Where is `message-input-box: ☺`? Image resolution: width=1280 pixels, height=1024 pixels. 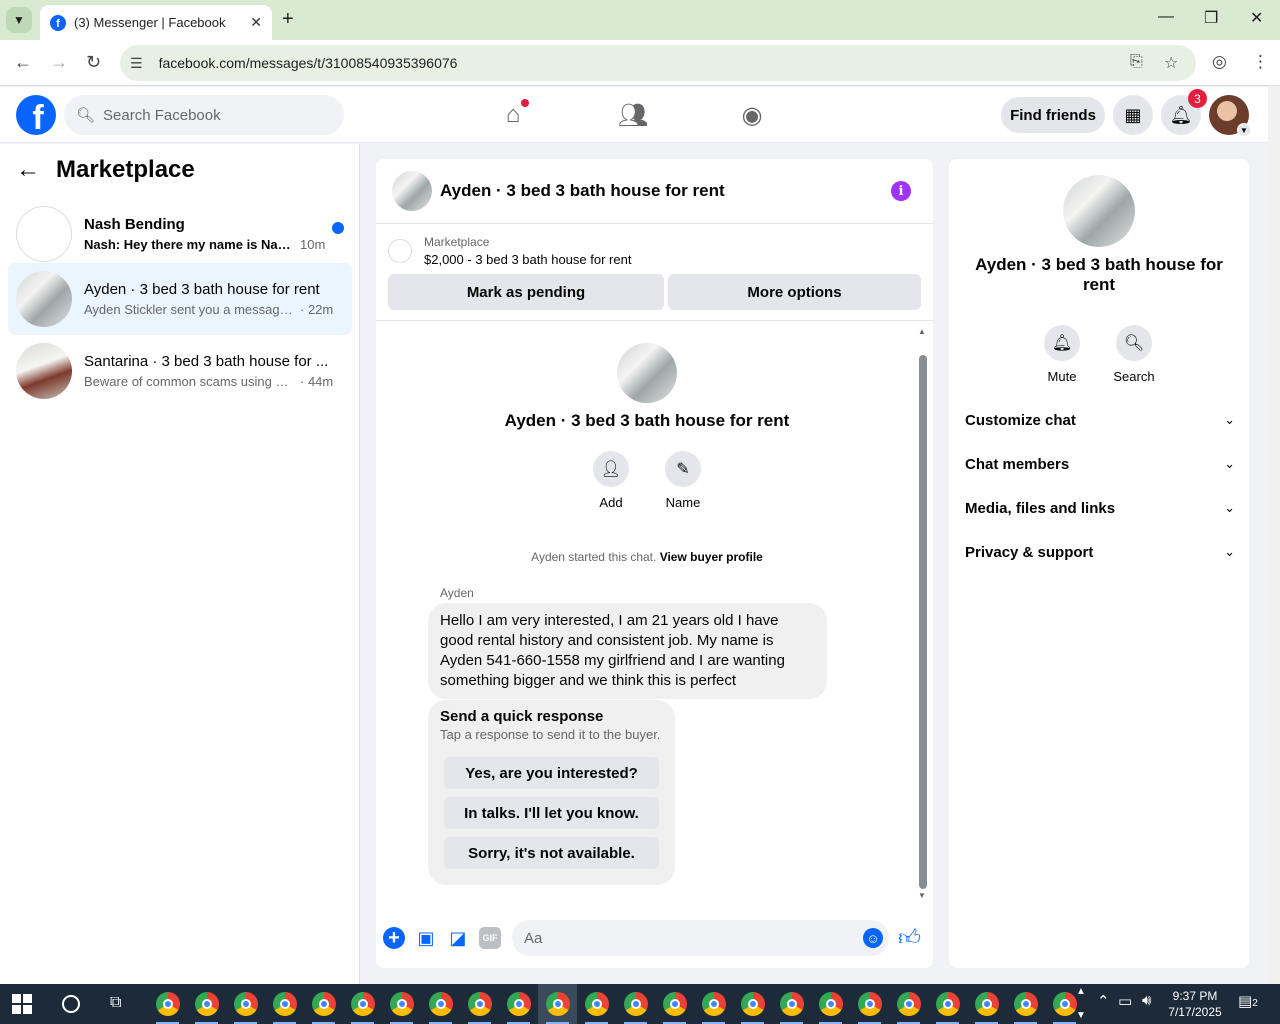 message-input-box: ☺ is located at coordinates (700, 938).